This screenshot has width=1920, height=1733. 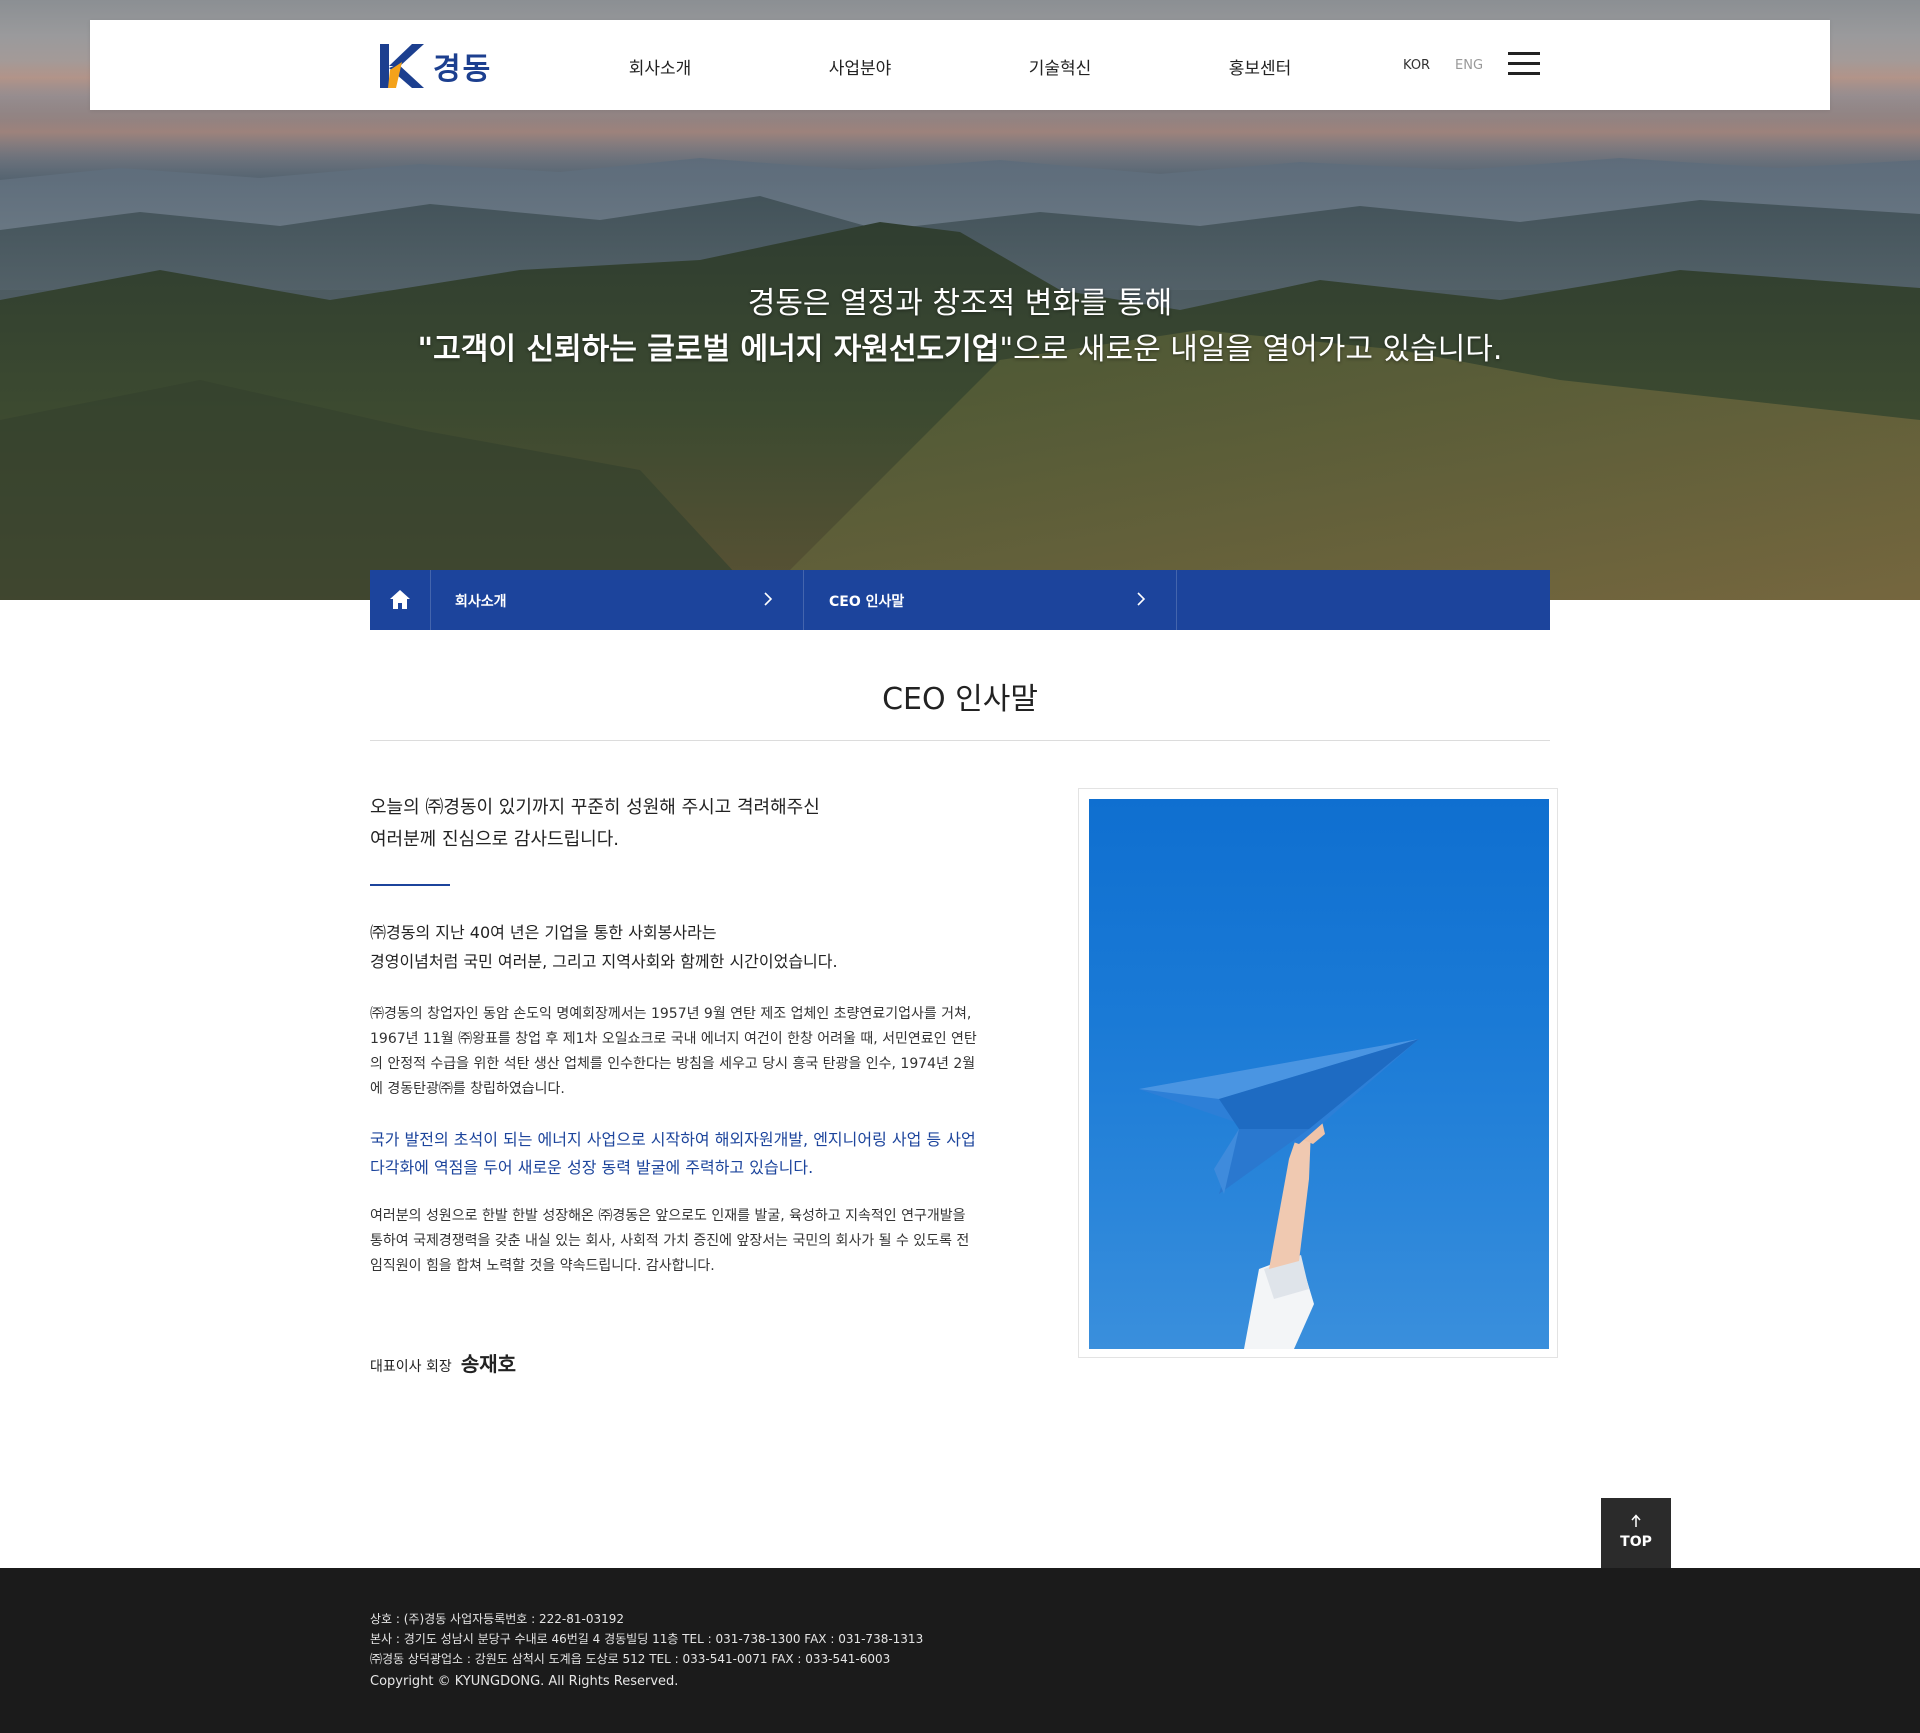 What do you see at coordinates (1251, 349) in the screenshot?
I see `hero-headline-rest: "으로 새로운 내일을 열어가고 있습니다.` at bounding box center [1251, 349].